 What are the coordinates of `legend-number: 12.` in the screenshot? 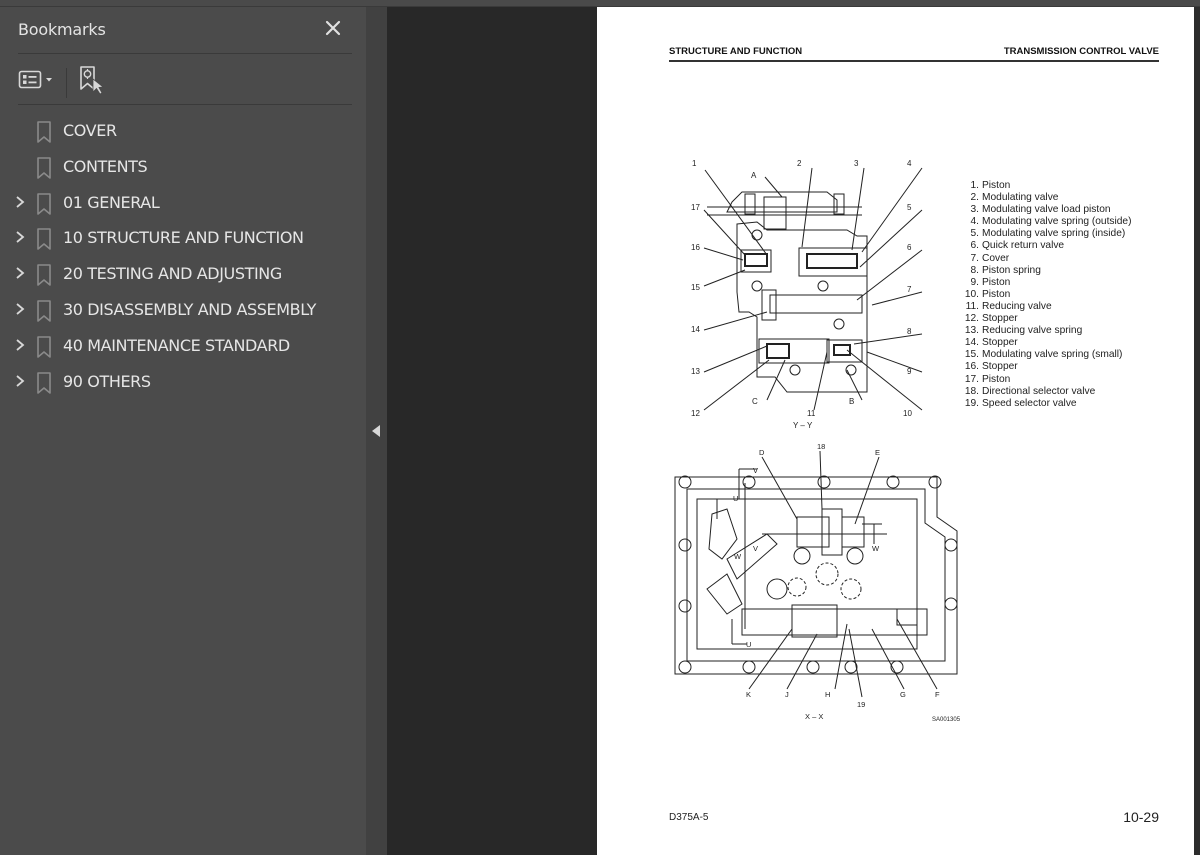 It's located at (971, 319).